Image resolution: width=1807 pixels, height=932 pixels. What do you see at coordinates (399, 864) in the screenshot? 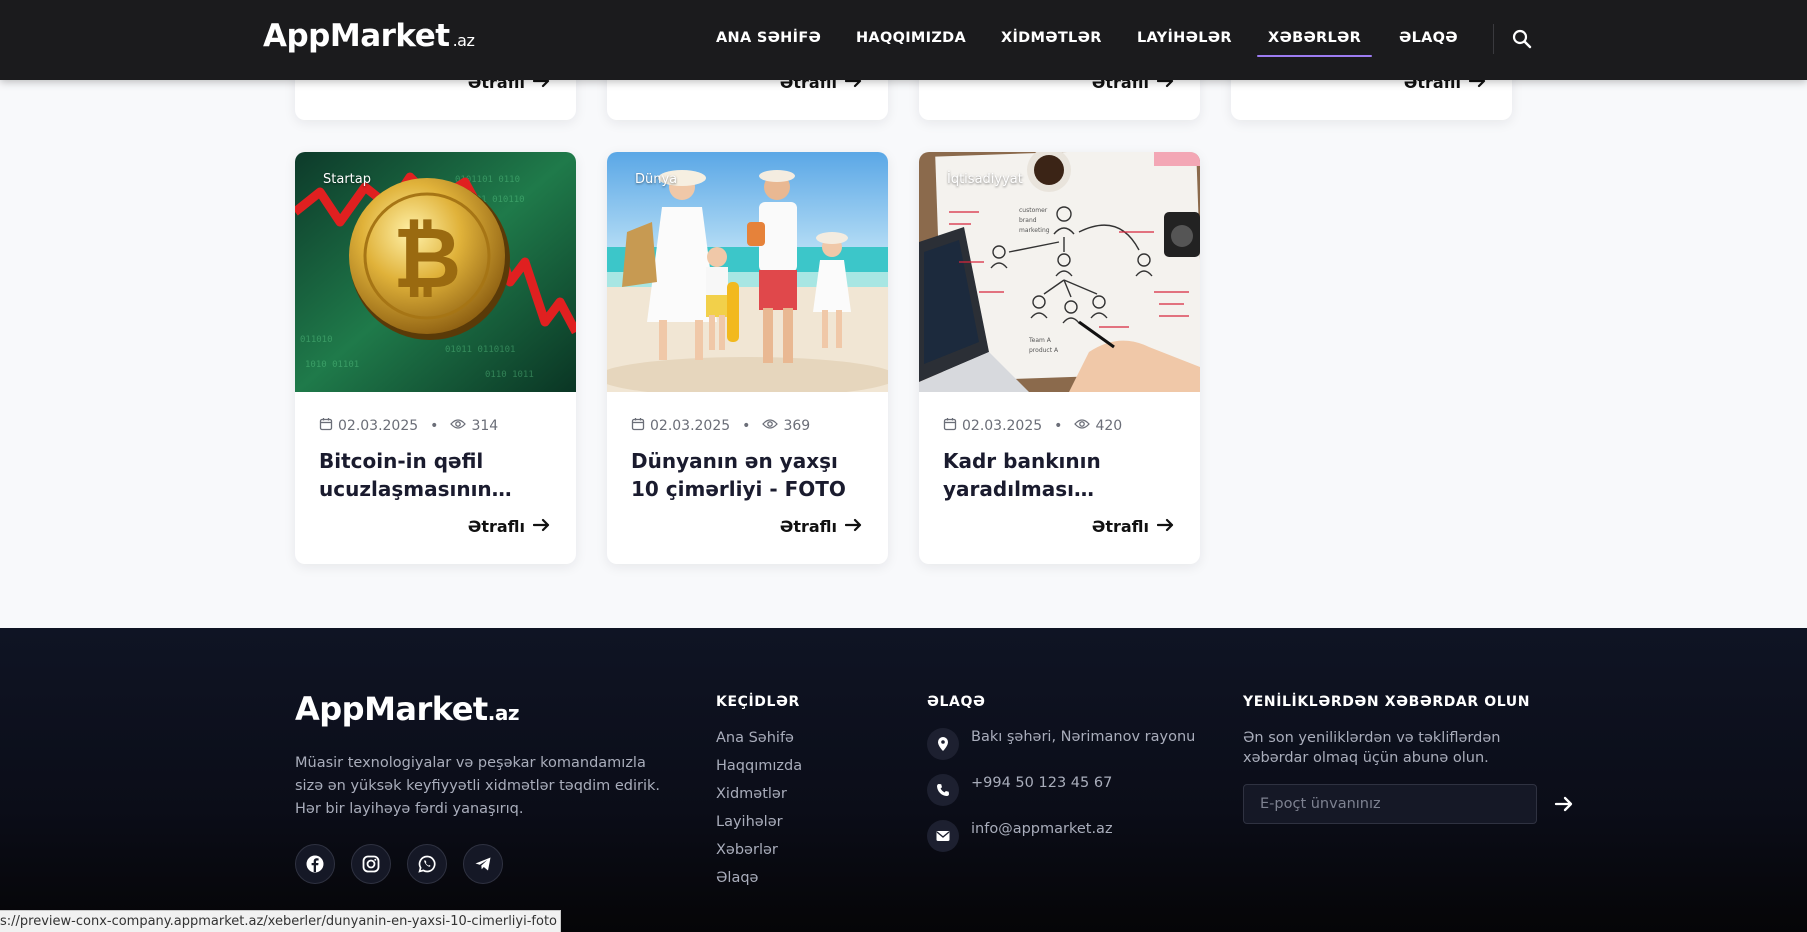
I see `social-links` at bounding box center [399, 864].